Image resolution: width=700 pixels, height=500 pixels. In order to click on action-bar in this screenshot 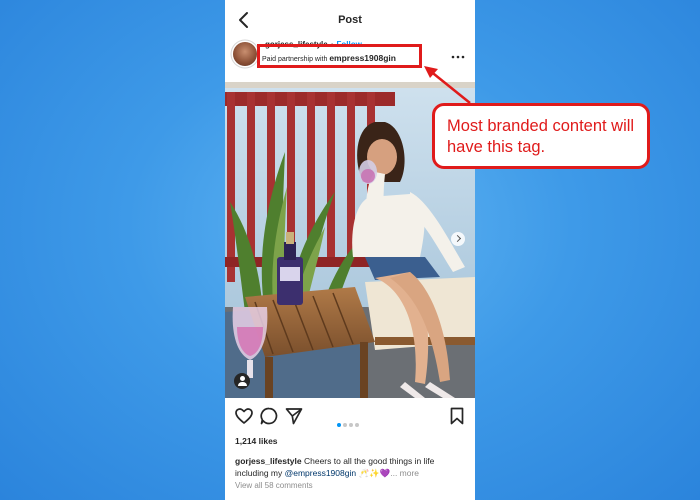, I will do `click(350, 417)`.